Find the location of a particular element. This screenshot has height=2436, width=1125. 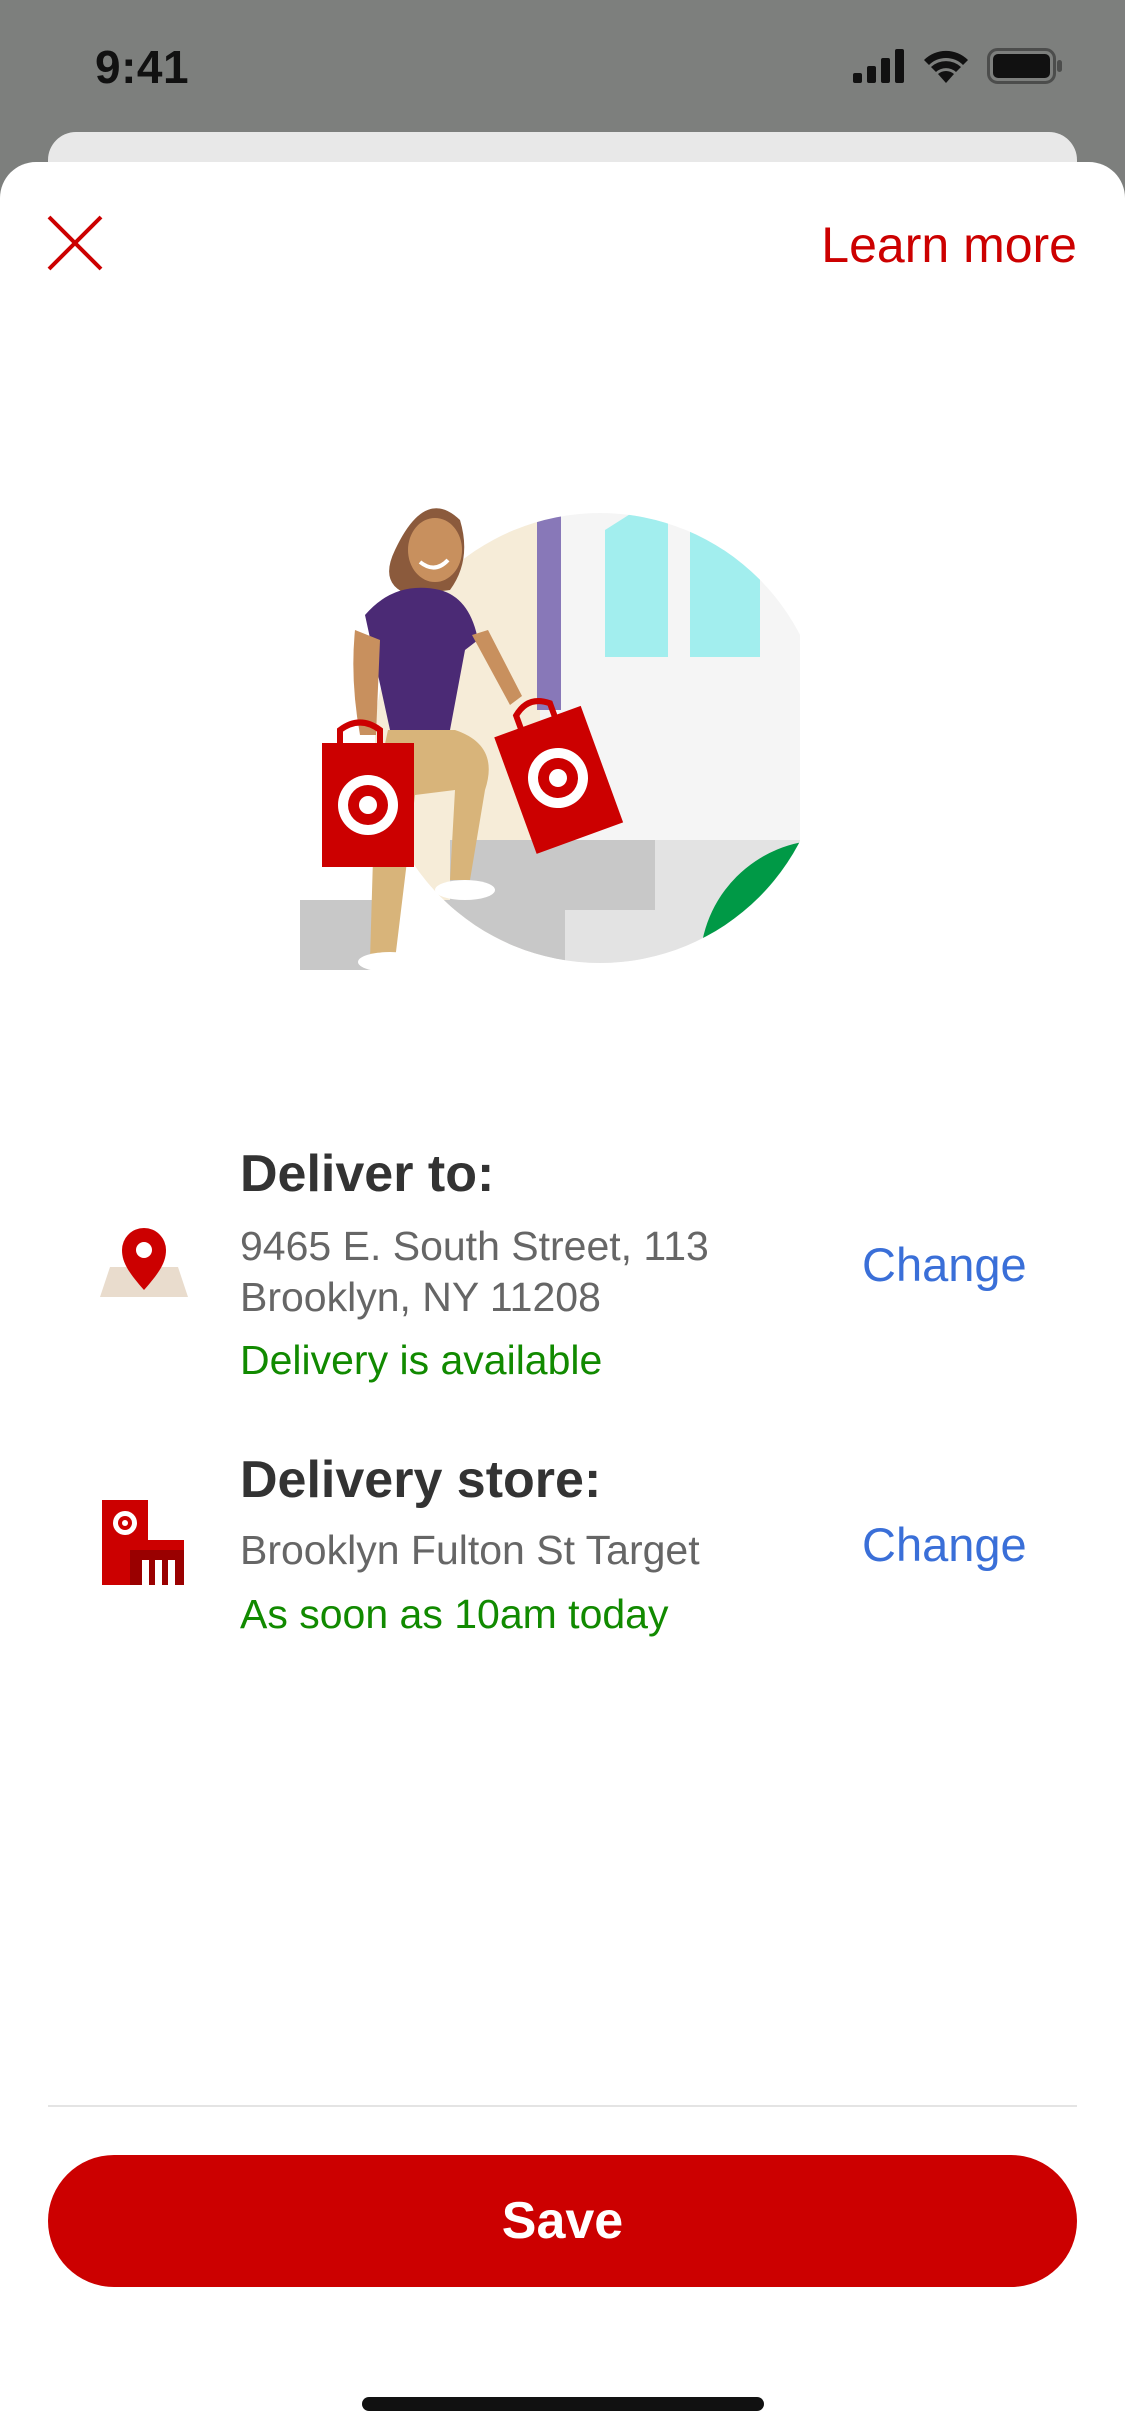

change-store-button: Change is located at coordinates (944, 1544).